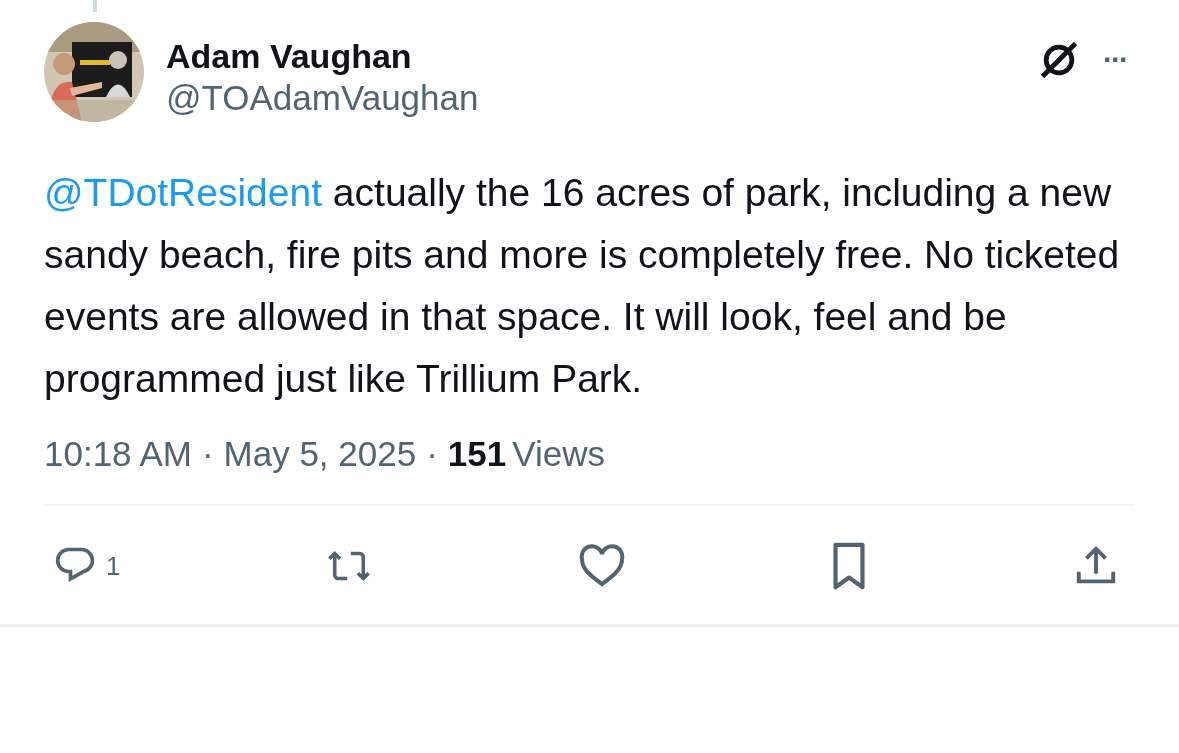 This screenshot has height=753, width=1179. Describe the element at coordinates (118, 454) in the screenshot. I see `tweet-time: 10:18 AM` at that location.